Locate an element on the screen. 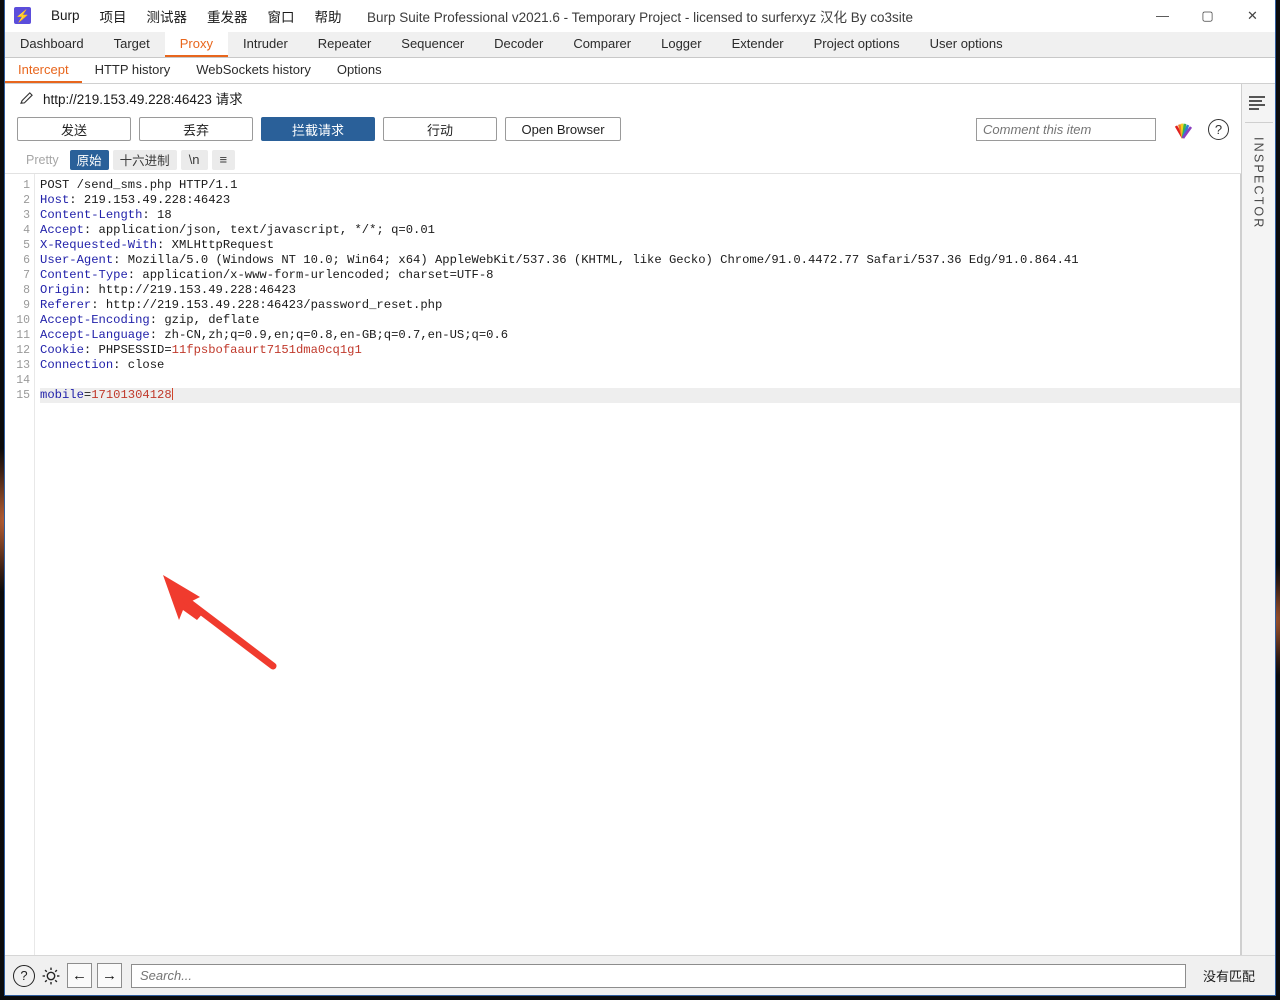 The image size is (1280, 1000). status-bar: ? ← → 没有匹配 is located at coordinates (640, 975).